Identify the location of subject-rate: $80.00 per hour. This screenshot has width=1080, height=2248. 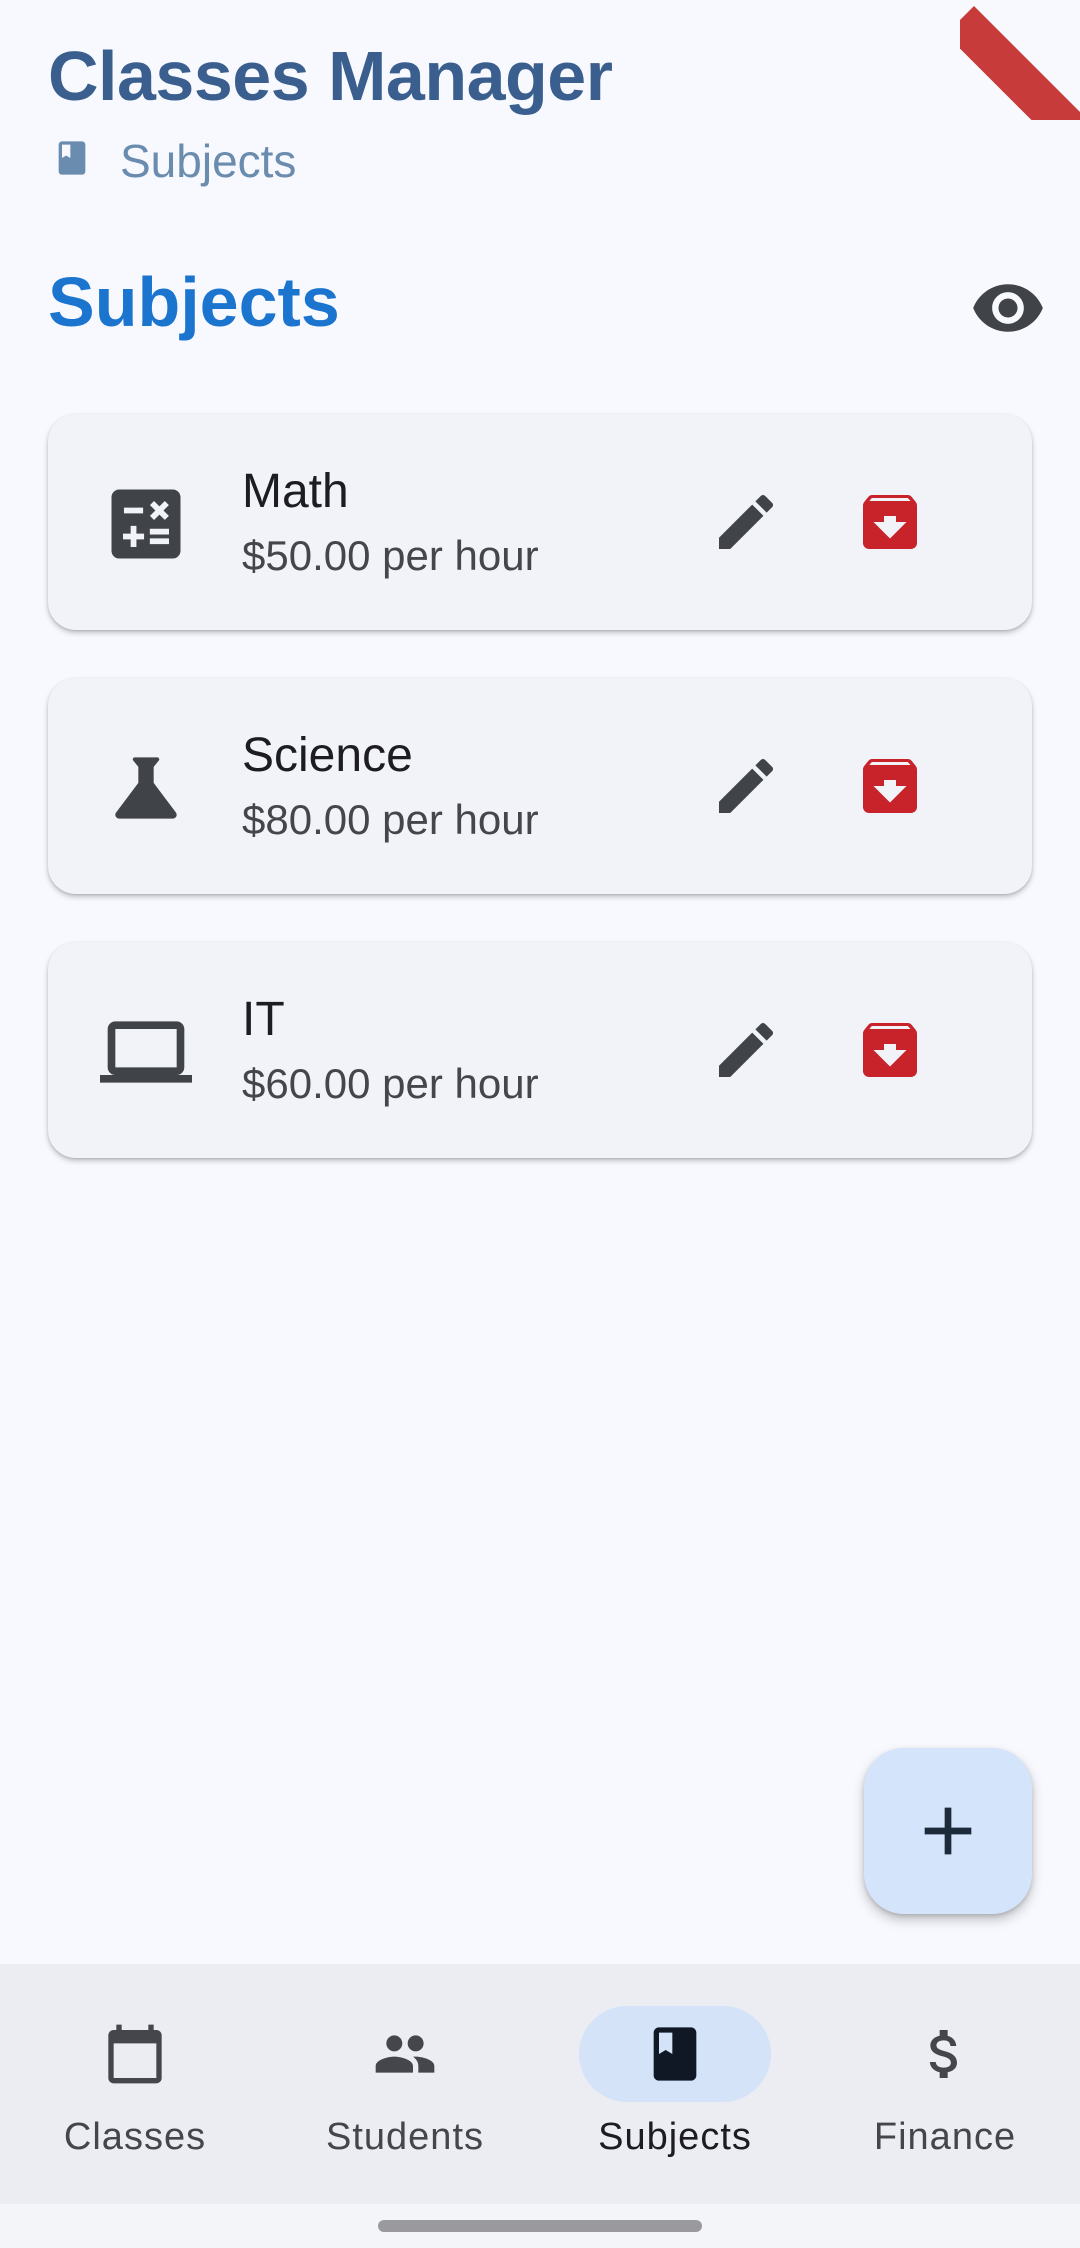
(390, 819).